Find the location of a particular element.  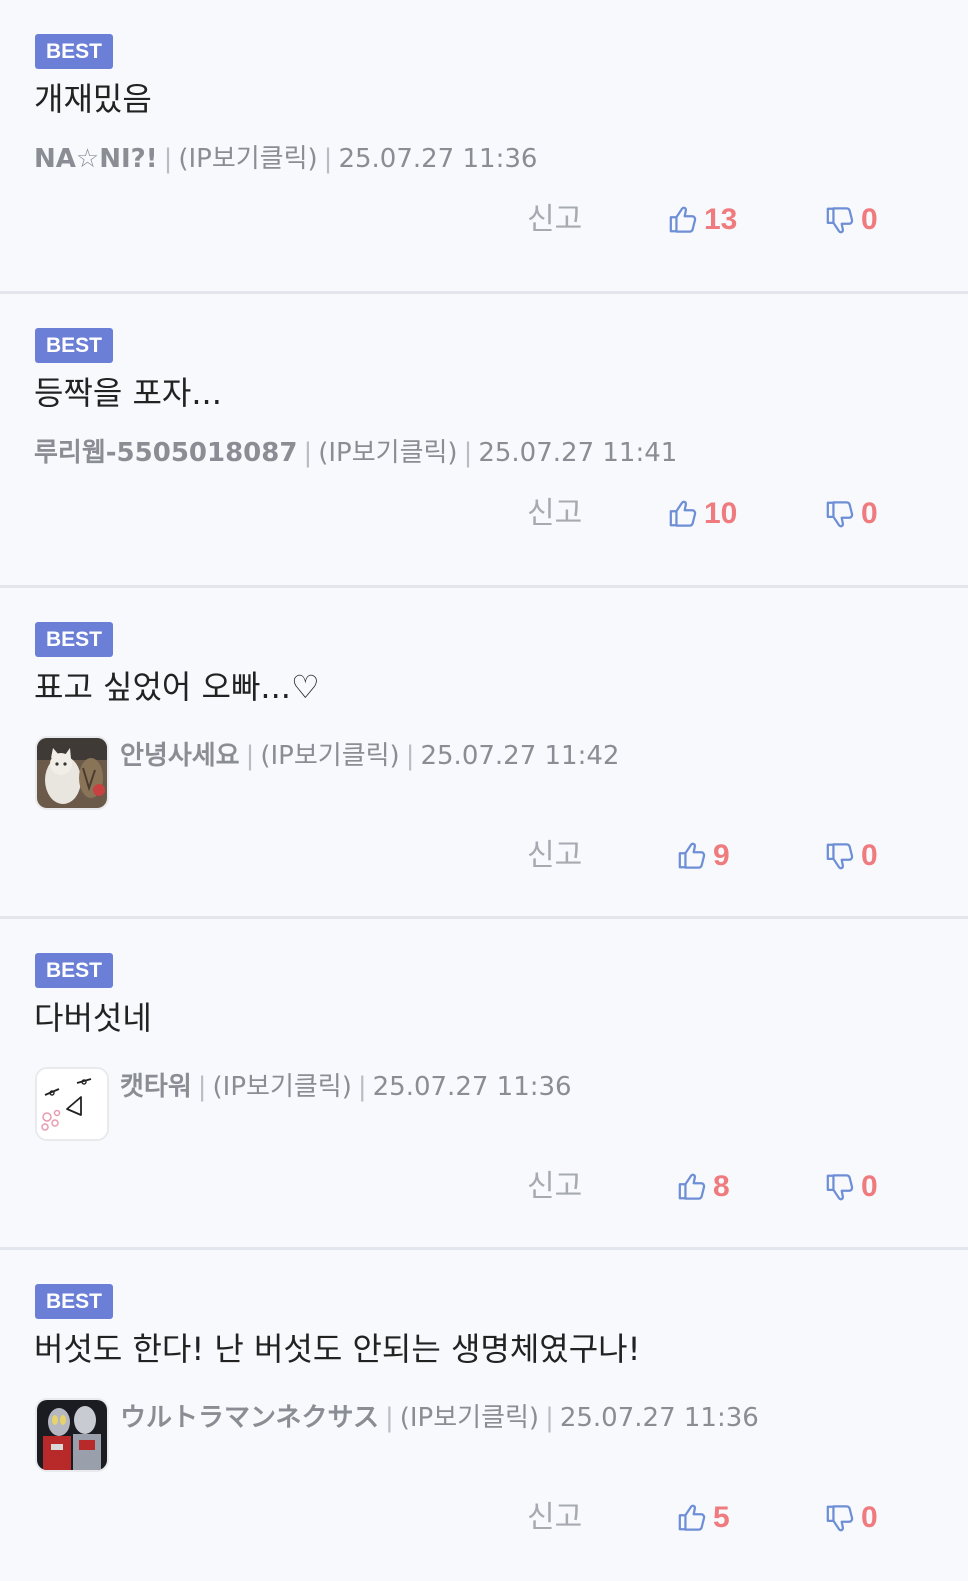

comment-meta: 안녕사세요 | (IP보기클릭) | 25.07.27 11:42 is located at coordinates (369, 756).